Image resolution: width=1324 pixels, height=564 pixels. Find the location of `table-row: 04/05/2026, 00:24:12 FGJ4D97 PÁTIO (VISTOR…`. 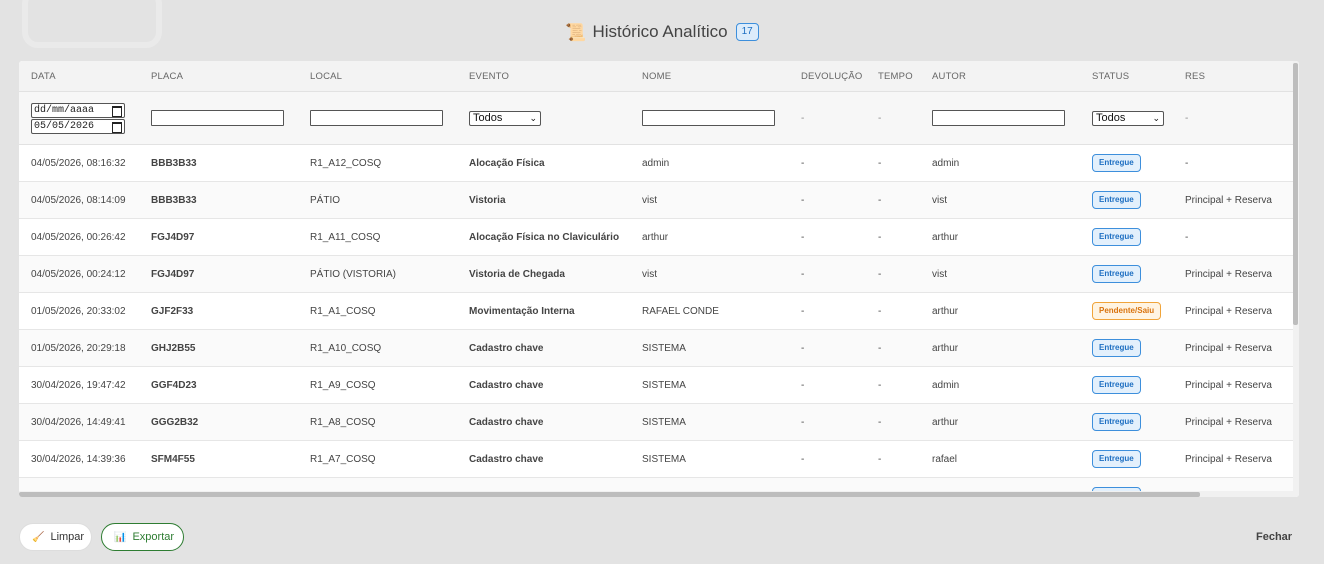

table-row: 04/05/2026, 00:24:12 FGJ4D97 PÁTIO (VISTOR… is located at coordinates (656, 274).